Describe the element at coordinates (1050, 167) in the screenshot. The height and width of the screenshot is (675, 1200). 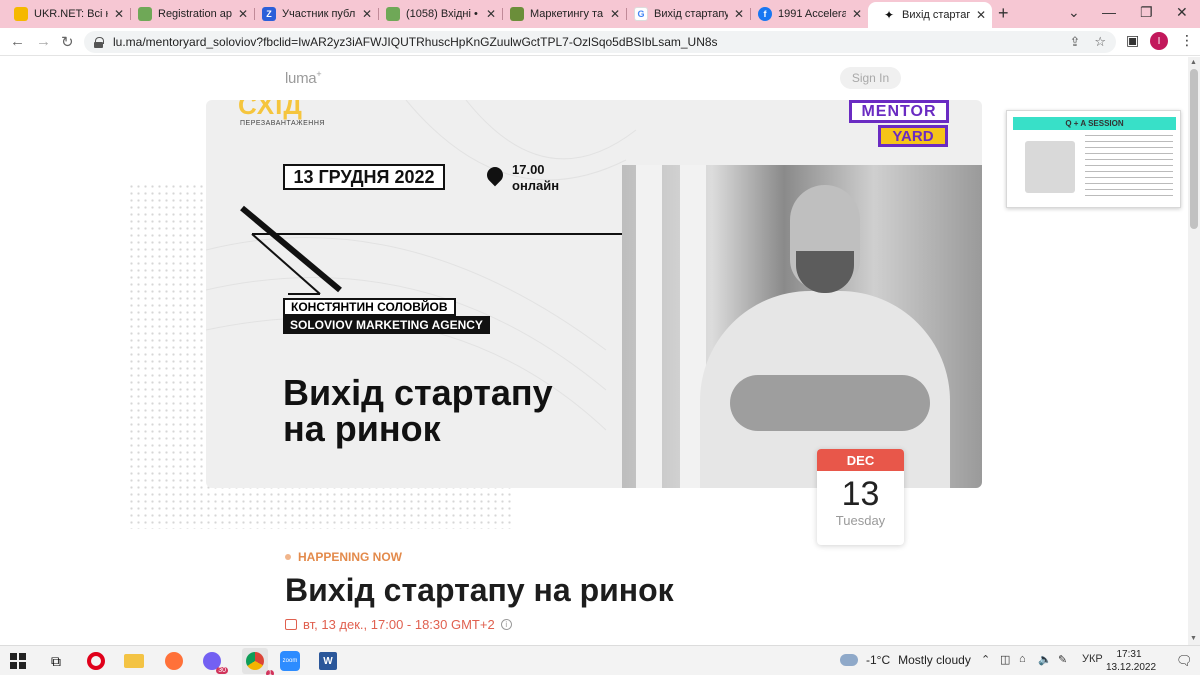
I see `preview-image` at that location.